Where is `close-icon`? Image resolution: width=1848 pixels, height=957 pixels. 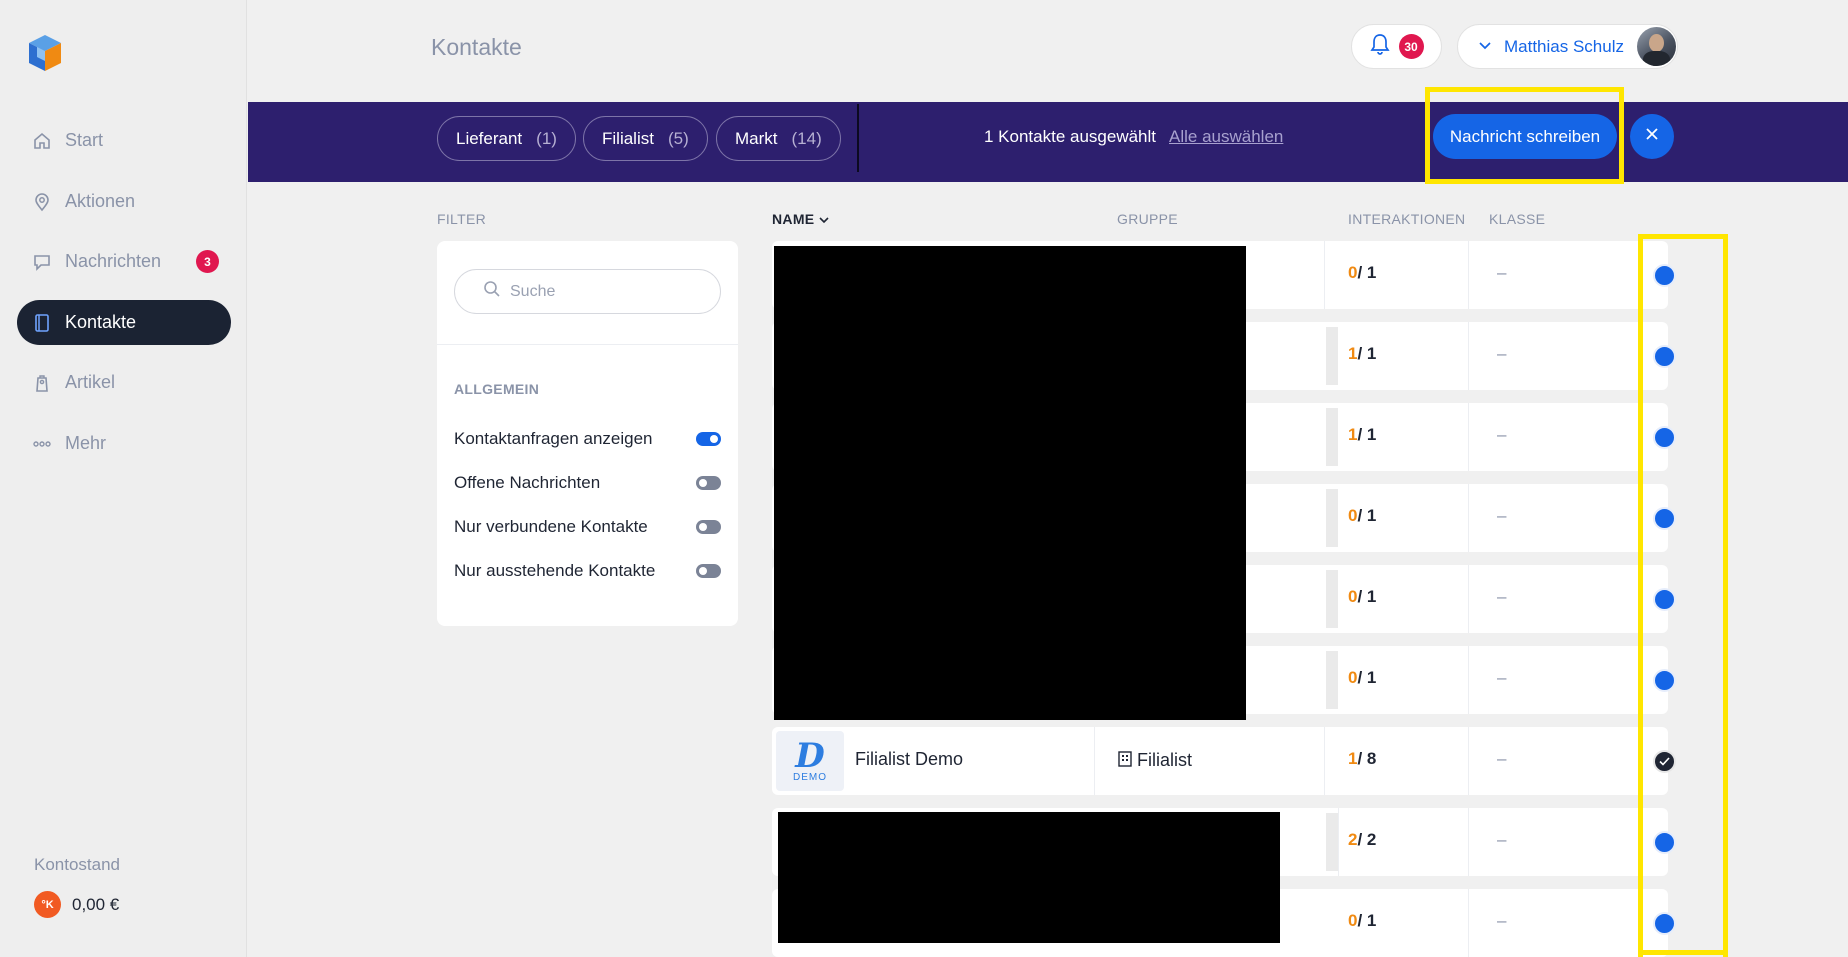
close-icon is located at coordinates (1652, 136).